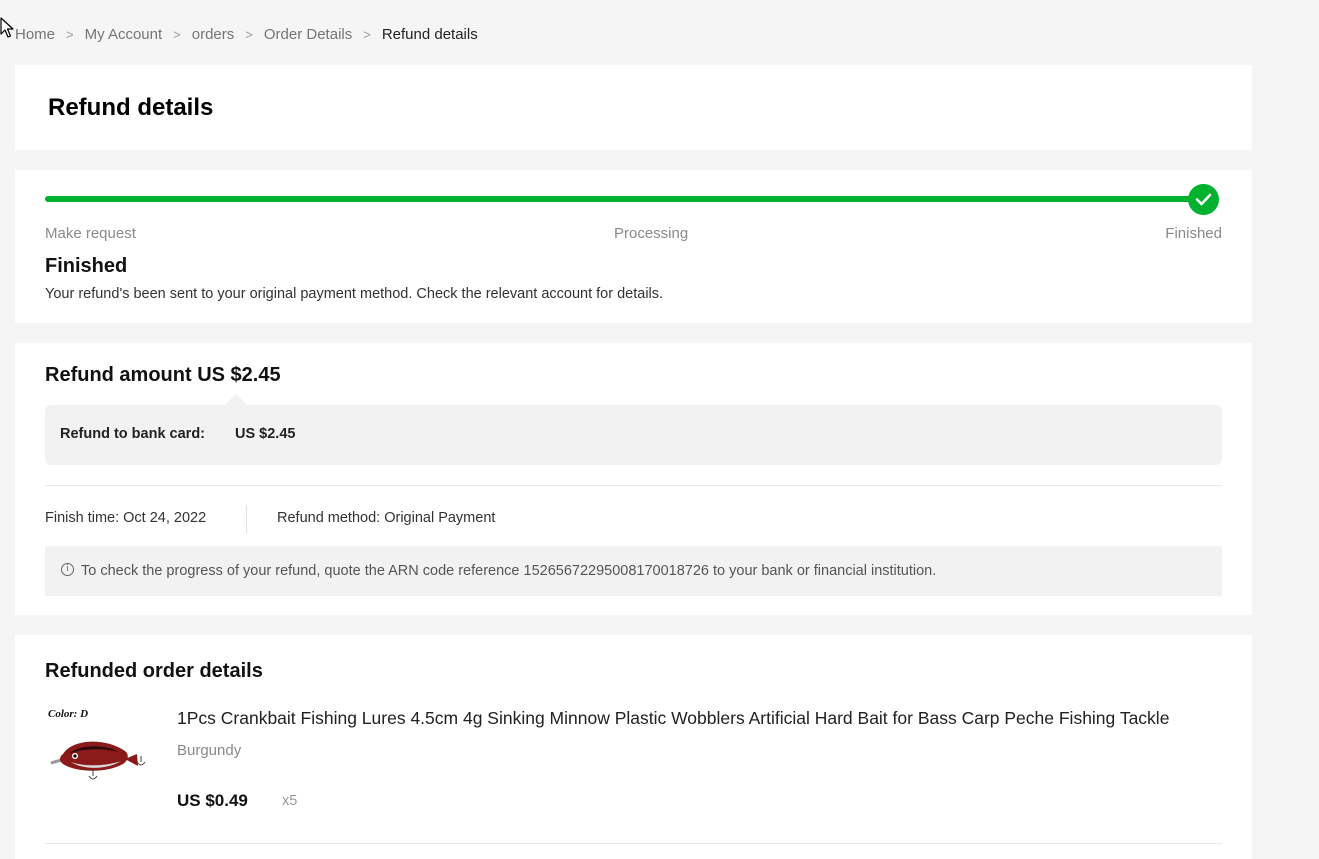  What do you see at coordinates (68, 714) in the screenshot?
I see `product-image-label: Color: D` at bounding box center [68, 714].